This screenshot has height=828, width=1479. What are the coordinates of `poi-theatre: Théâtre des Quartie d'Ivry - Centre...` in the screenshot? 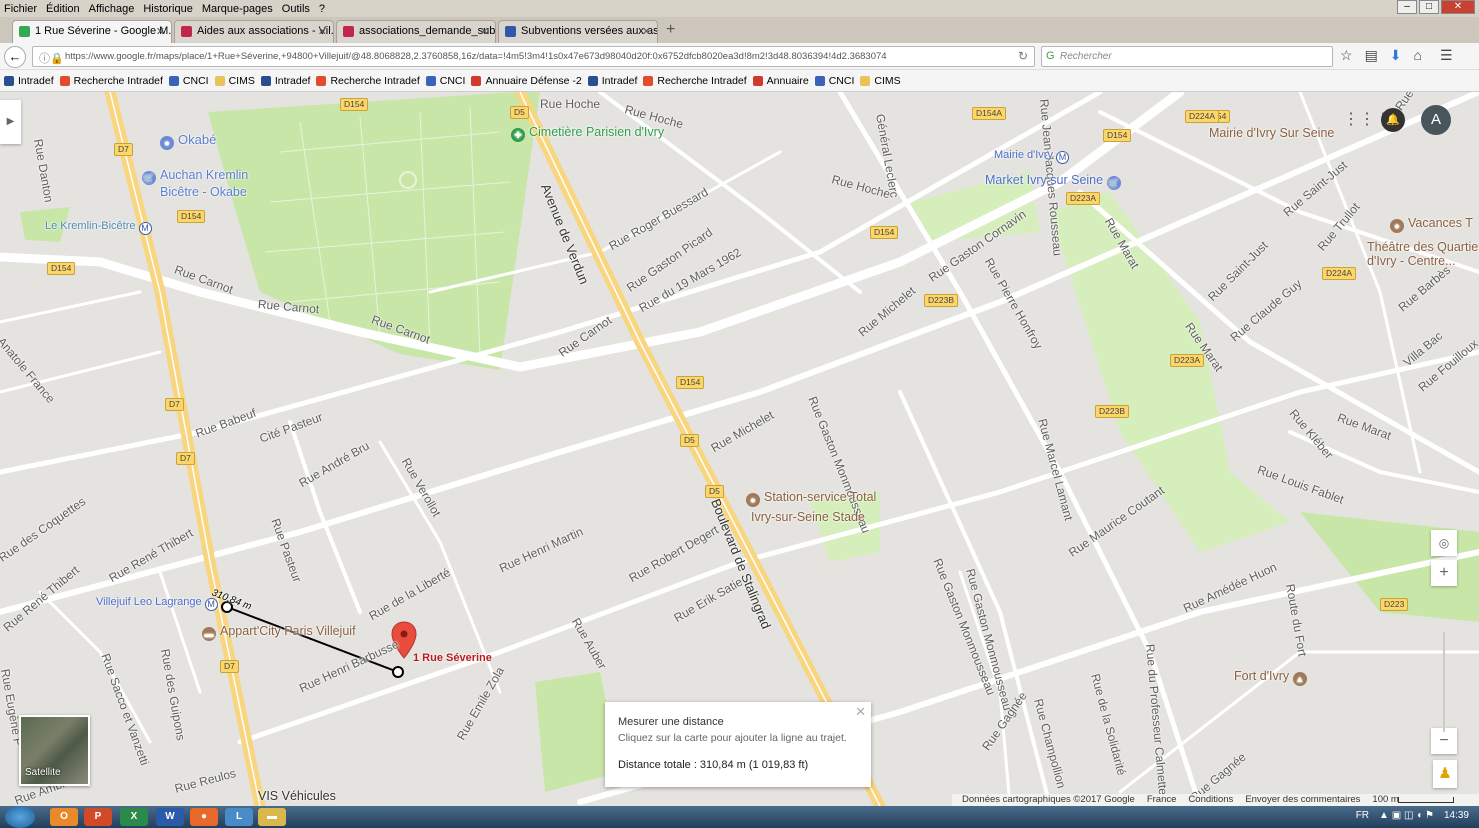 It's located at (1422, 254).